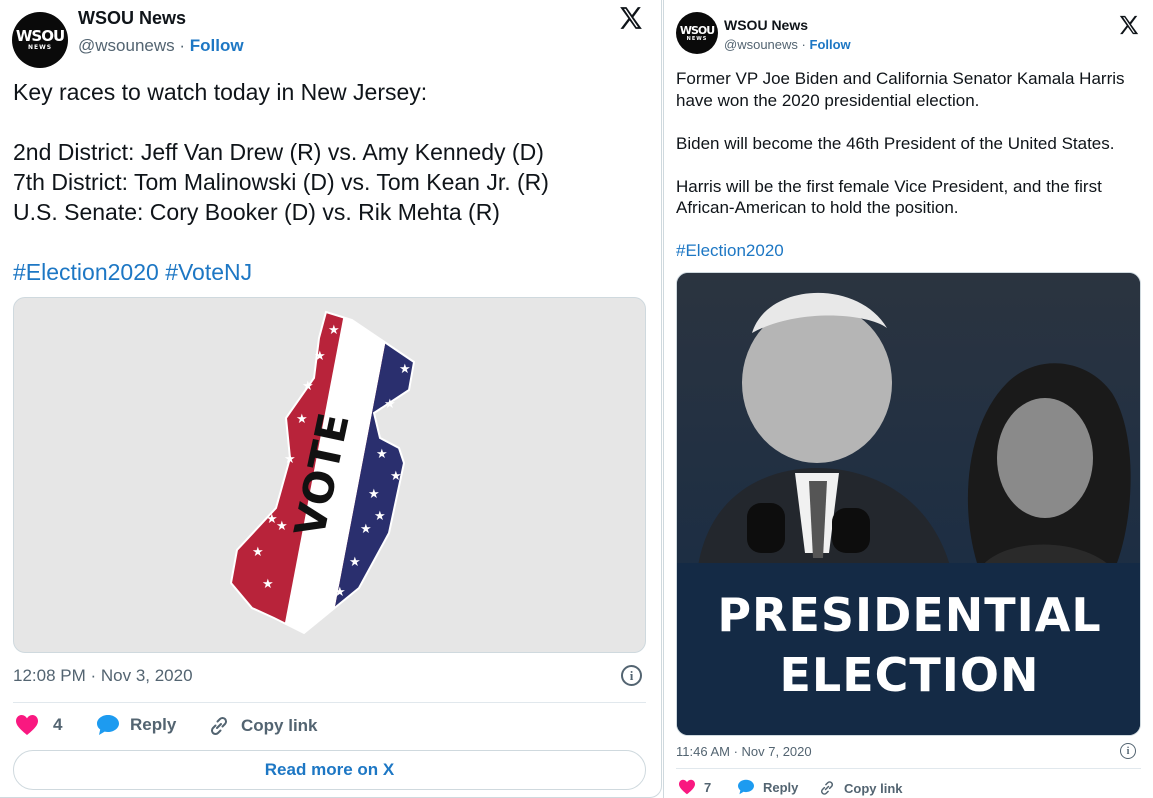 This screenshot has height=798, width=1153. I want to click on read-more-button: Read more on X, so click(329, 770).